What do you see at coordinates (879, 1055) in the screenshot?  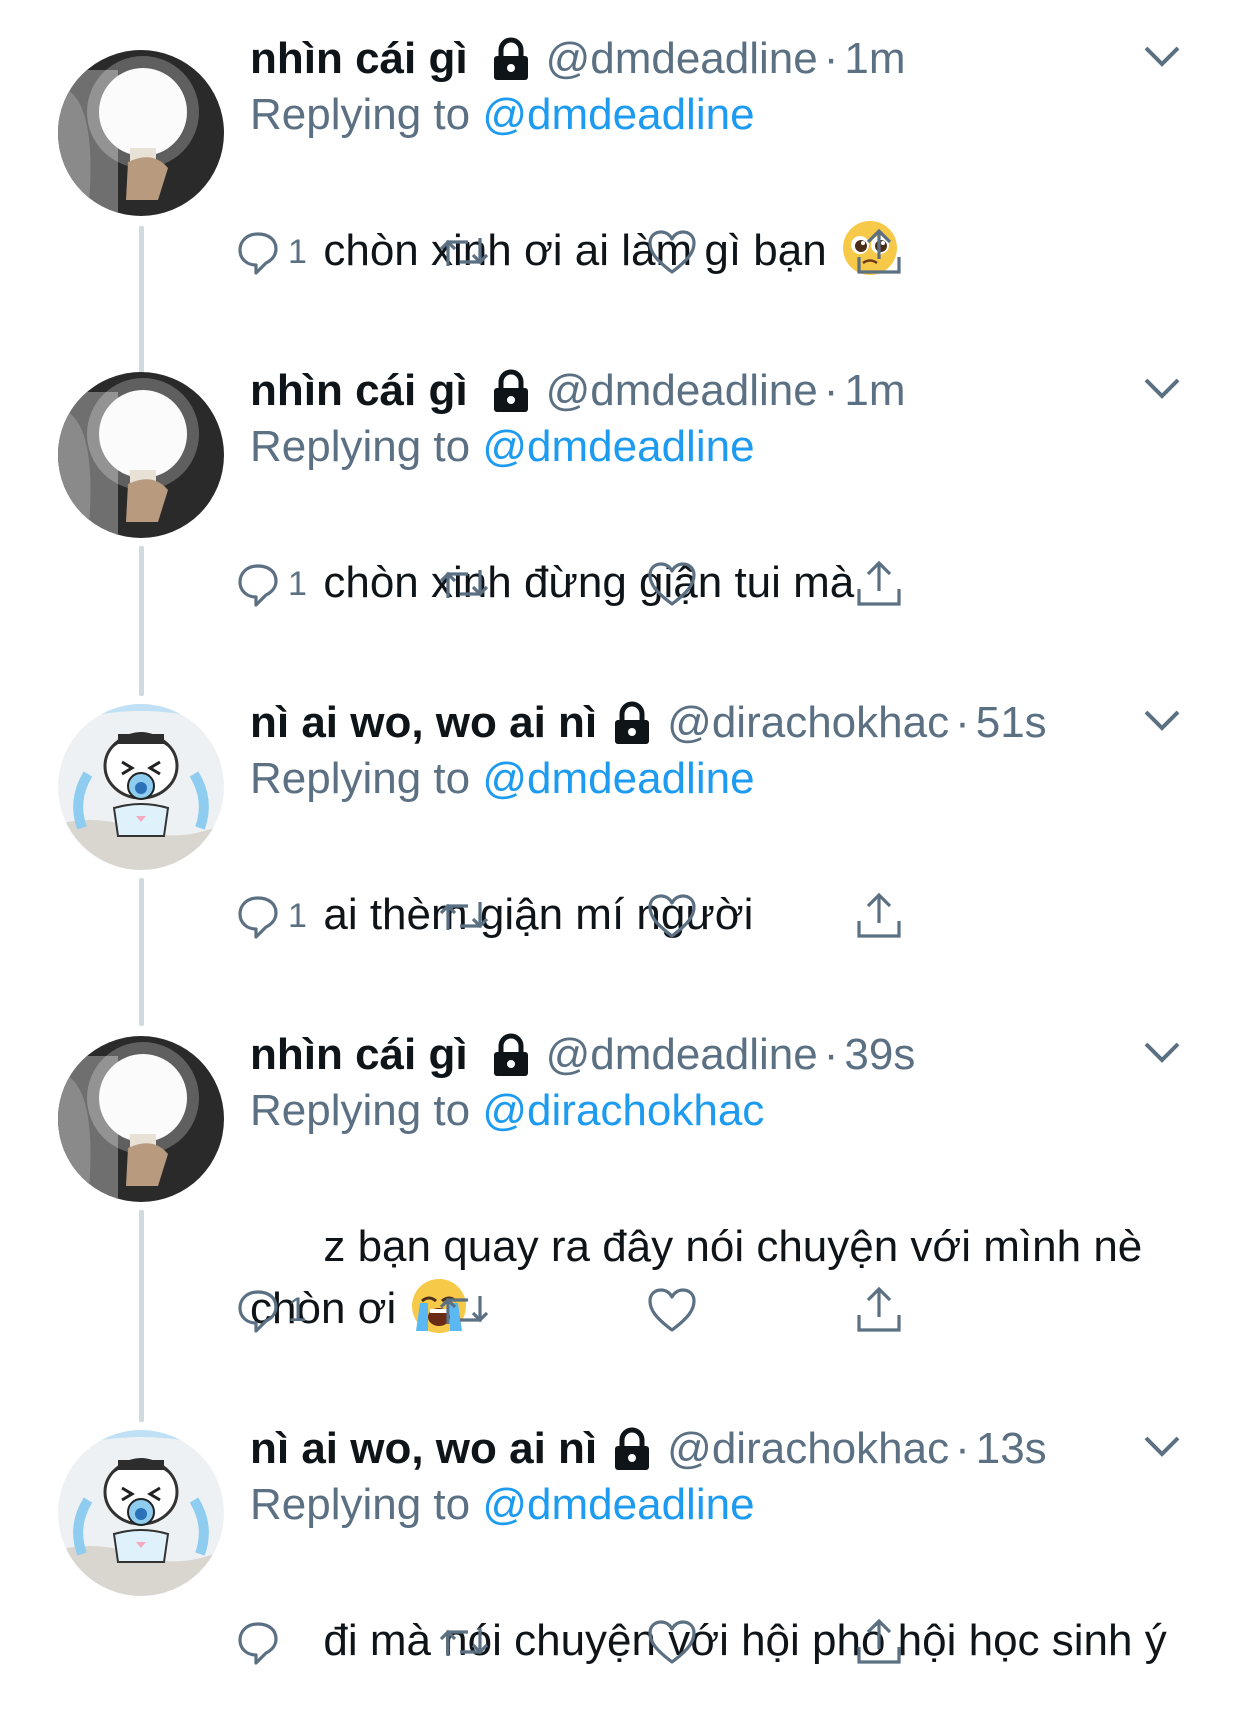 I see `timestamp: 39s` at bounding box center [879, 1055].